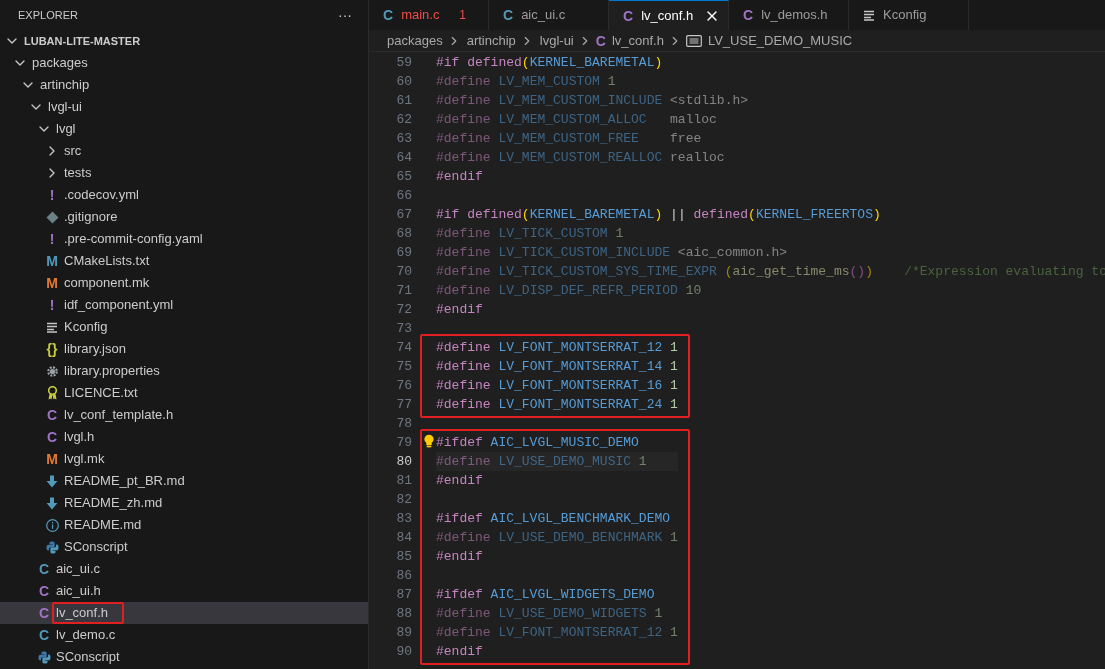 The height and width of the screenshot is (669, 1105). I want to click on file-name: README_zh.md, so click(113, 503).